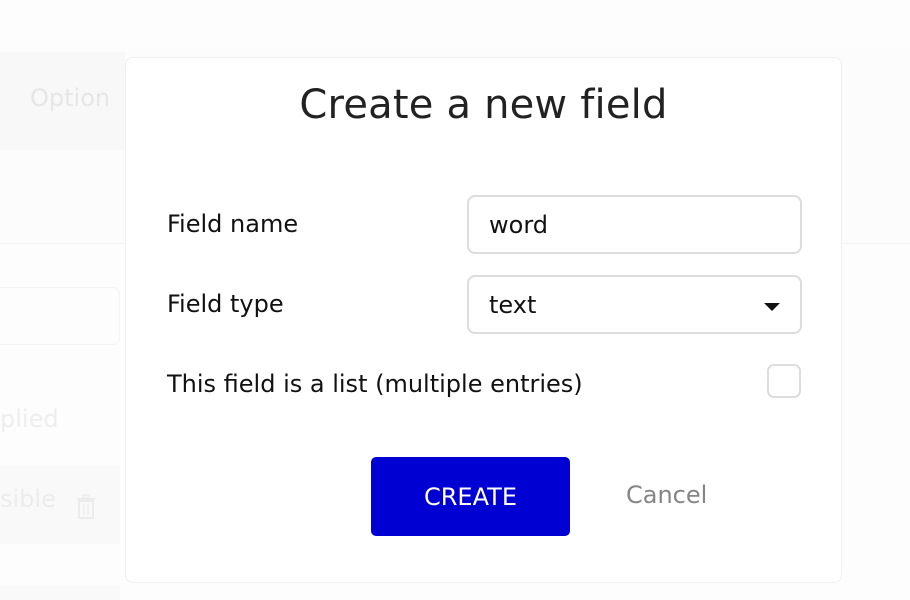 The image size is (910, 600). What do you see at coordinates (233, 224) in the screenshot?
I see `field-name-label: Field name` at bounding box center [233, 224].